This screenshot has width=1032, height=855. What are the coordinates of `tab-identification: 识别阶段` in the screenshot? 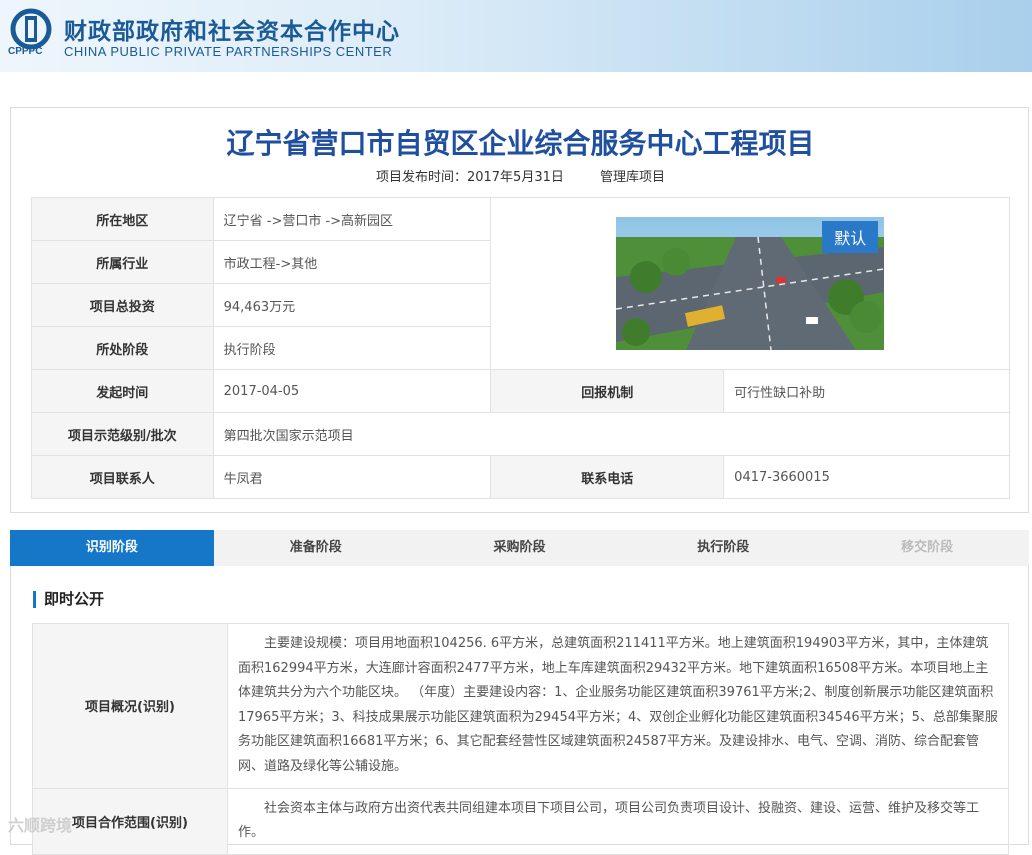 It's located at (112, 548).